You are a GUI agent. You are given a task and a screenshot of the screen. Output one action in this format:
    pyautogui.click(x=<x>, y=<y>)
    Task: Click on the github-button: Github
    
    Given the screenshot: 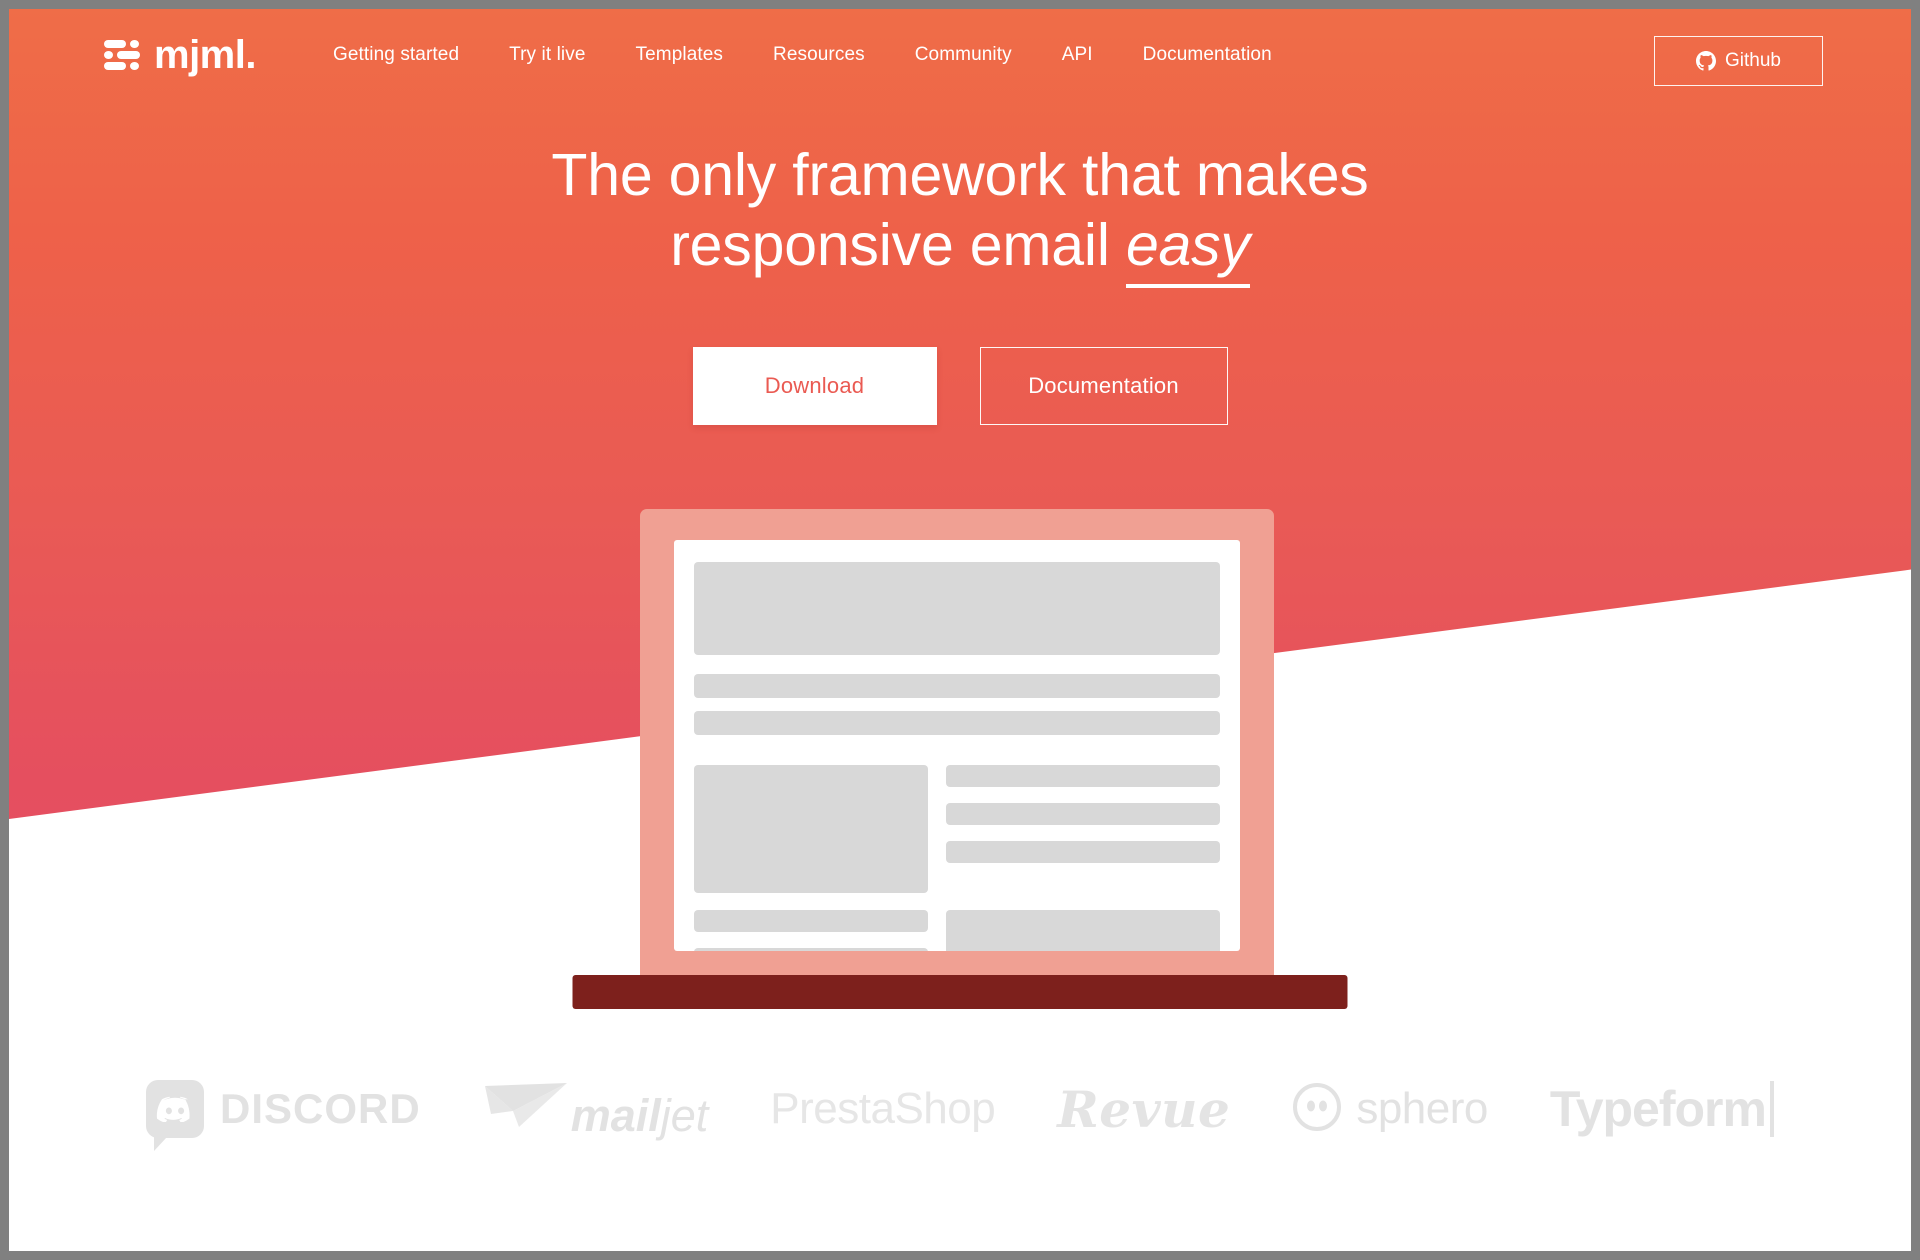 What is the action you would take?
    pyautogui.click(x=1738, y=61)
    